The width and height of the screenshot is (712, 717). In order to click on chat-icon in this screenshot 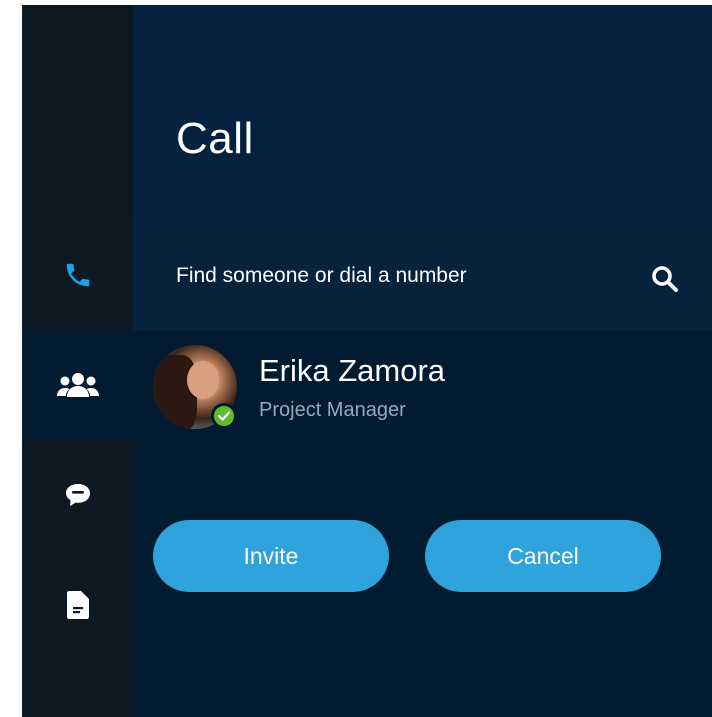, I will do `click(77, 495)`.